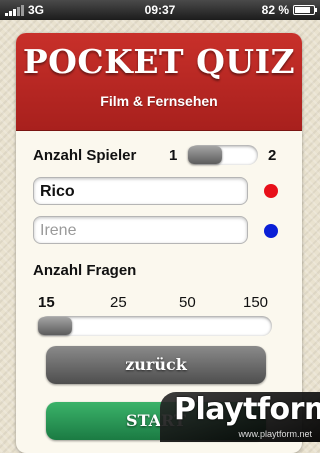  What do you see at coordinates (223, 155) in the screenshot?
I see `players-slider` at bounding box center [223, 155].